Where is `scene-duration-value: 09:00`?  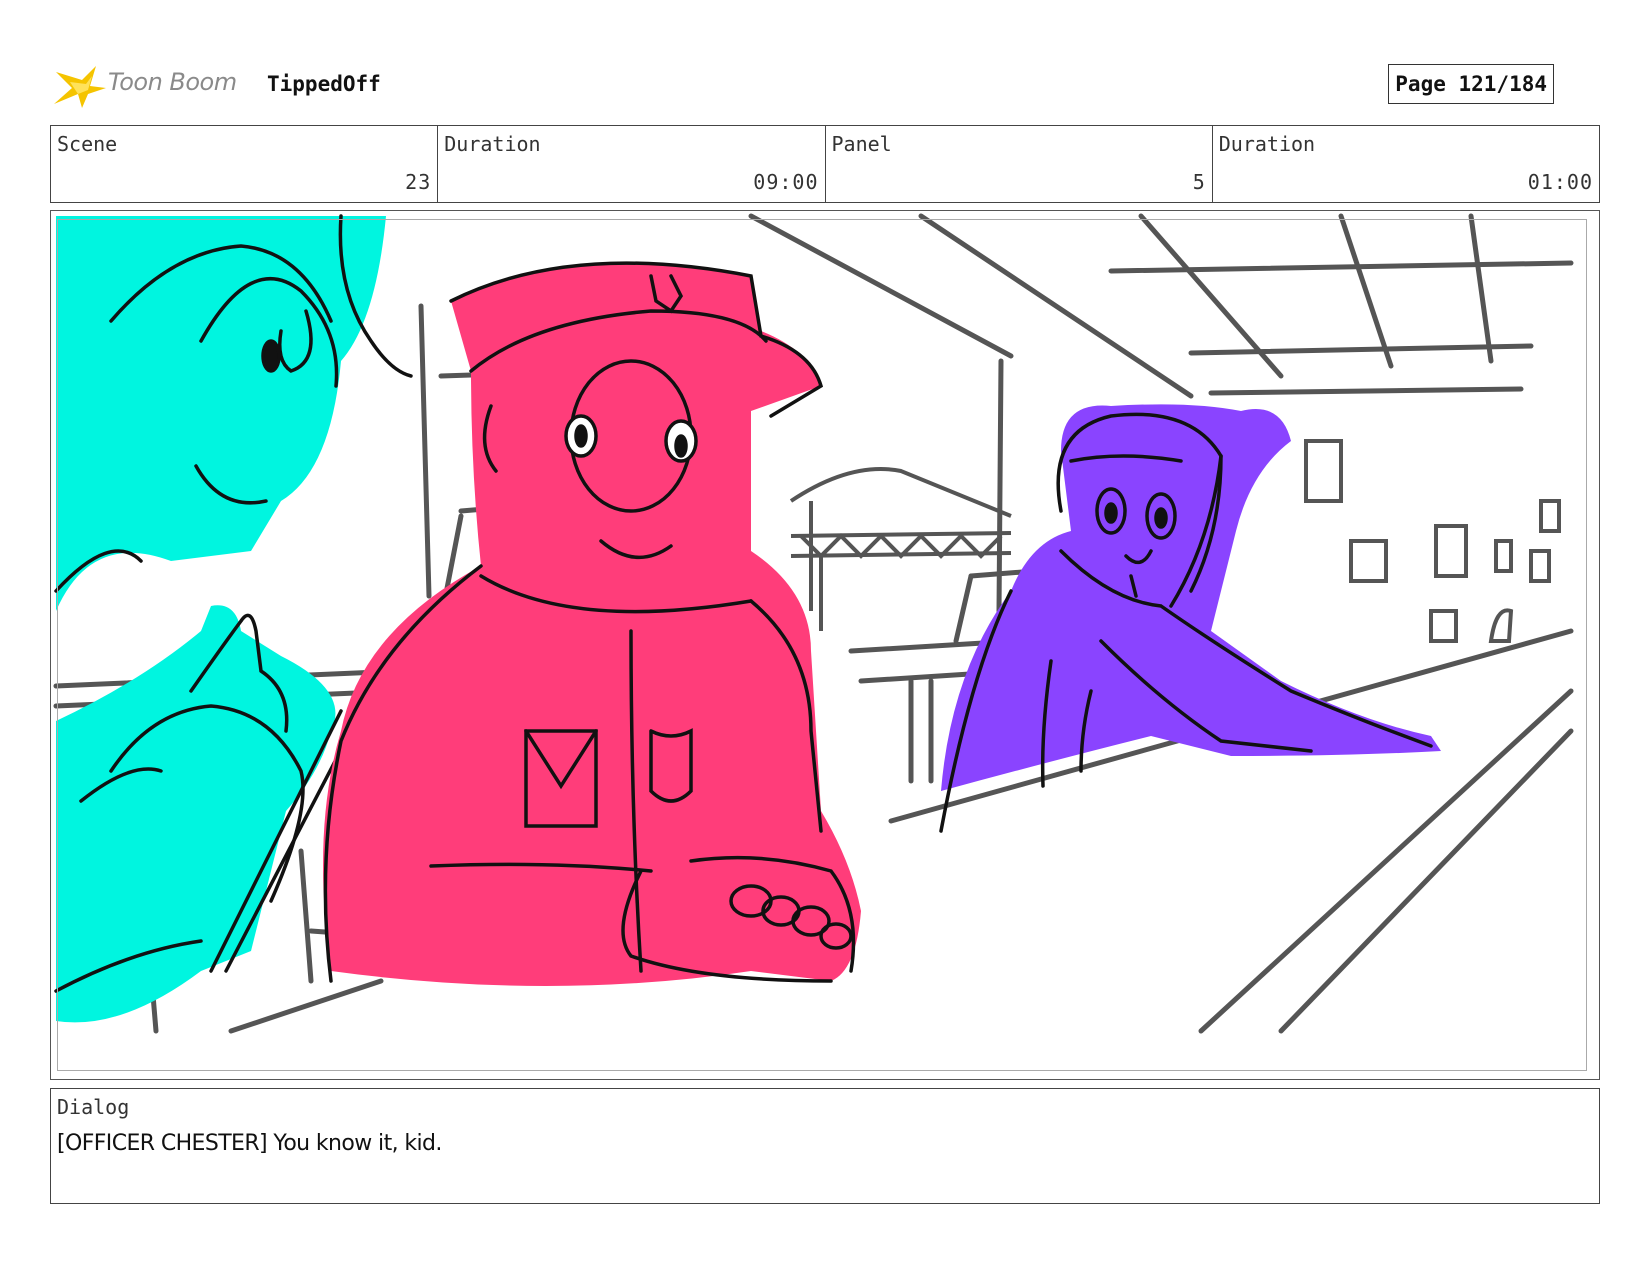
scene-duration-value: 09:00 is located at coordinates (786, 182).